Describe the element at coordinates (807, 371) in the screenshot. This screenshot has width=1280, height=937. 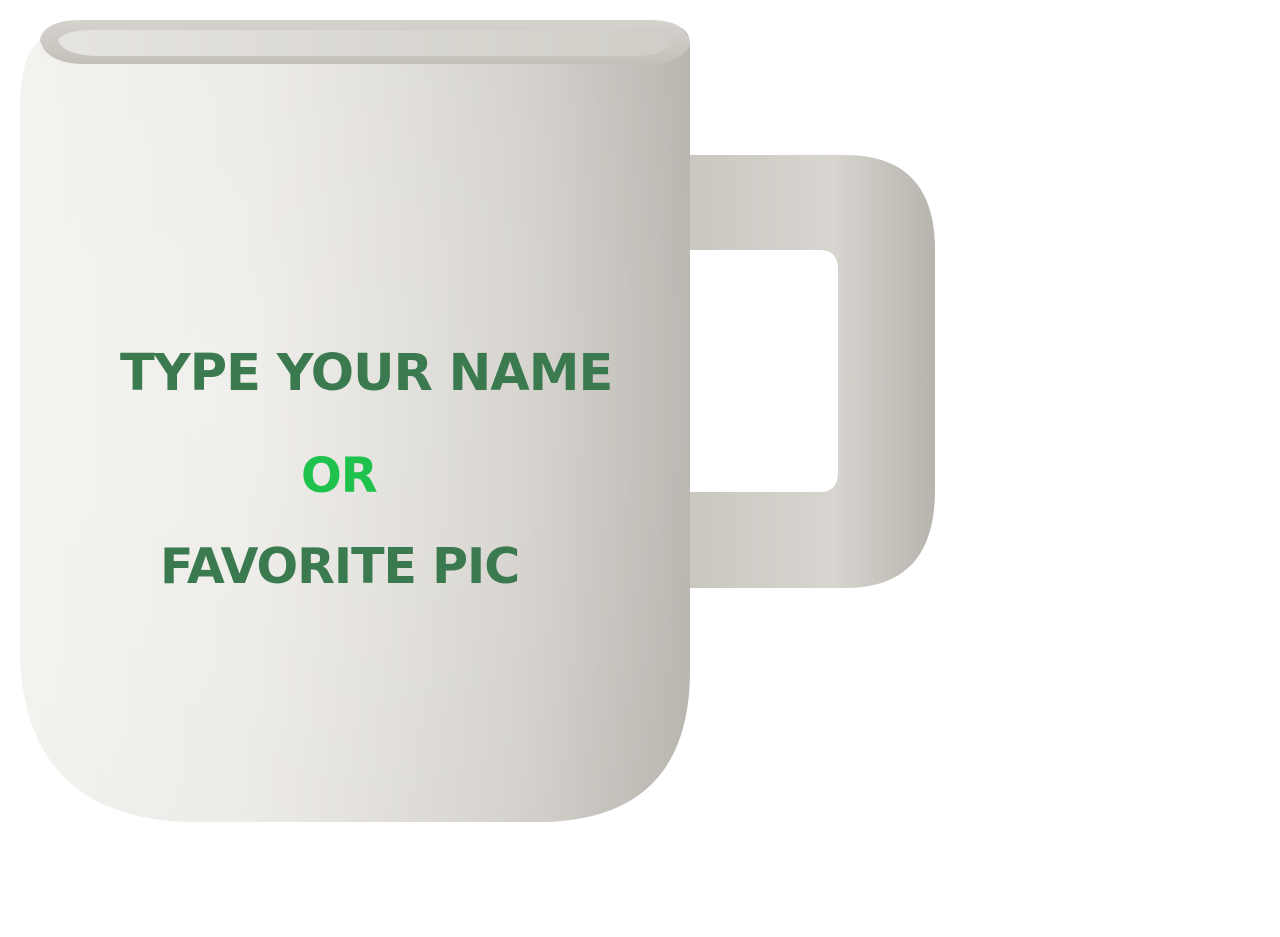
I see `mug-handle` at that location.